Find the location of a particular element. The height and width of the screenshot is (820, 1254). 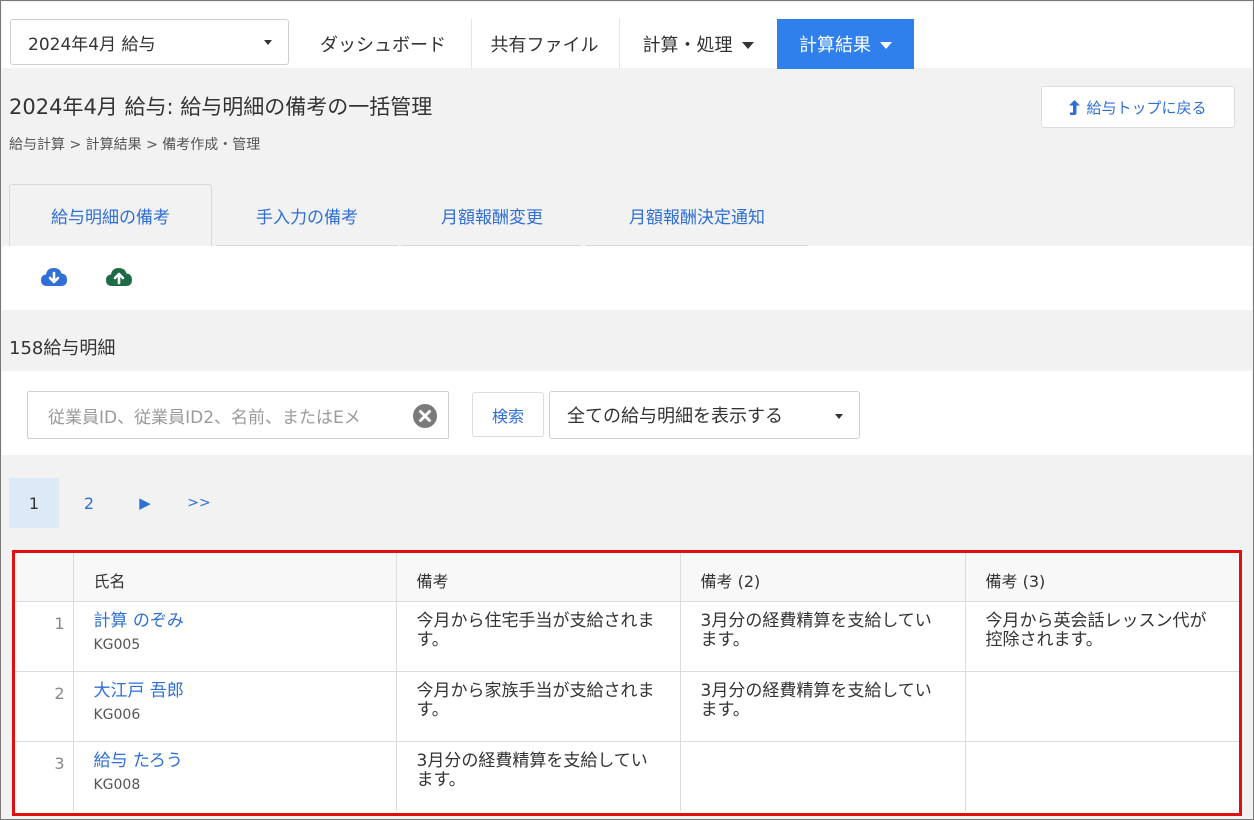

nav-shared-files-label: 共有ファイル is located at coordinates (544, 45).